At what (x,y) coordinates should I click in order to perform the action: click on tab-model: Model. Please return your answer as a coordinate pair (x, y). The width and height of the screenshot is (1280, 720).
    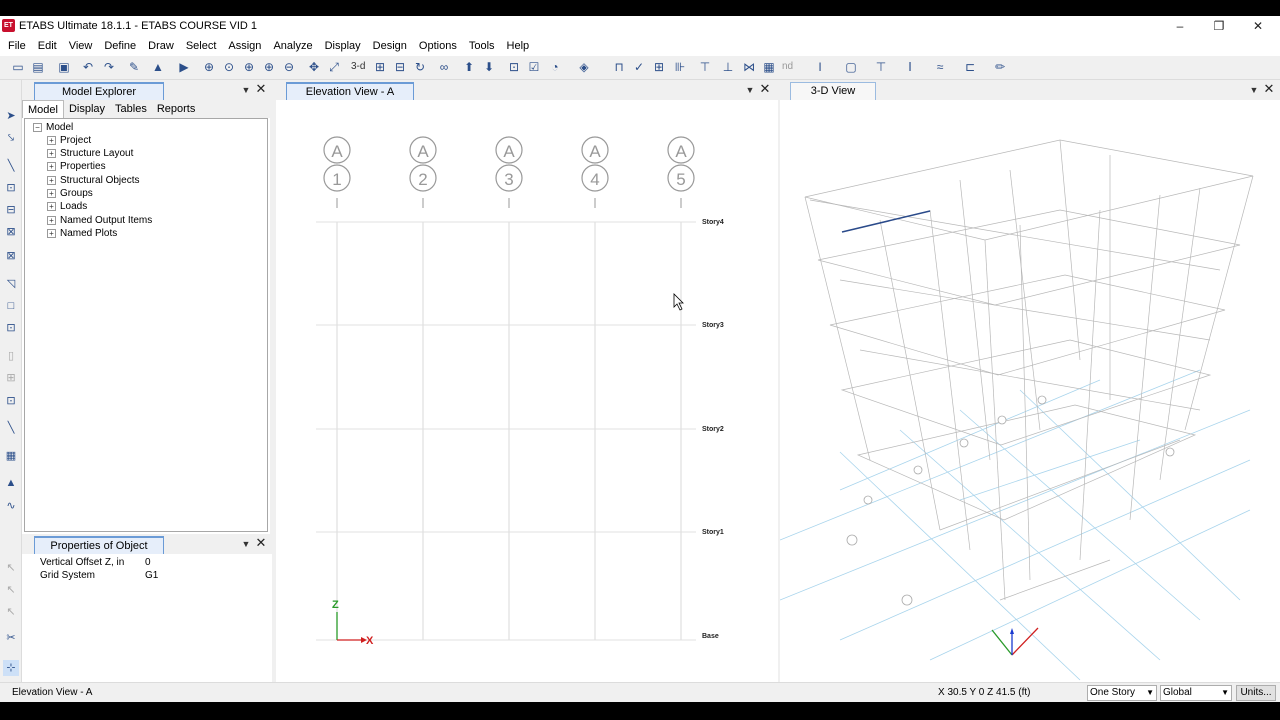
    Looking at the image, I should click on (43, 109).